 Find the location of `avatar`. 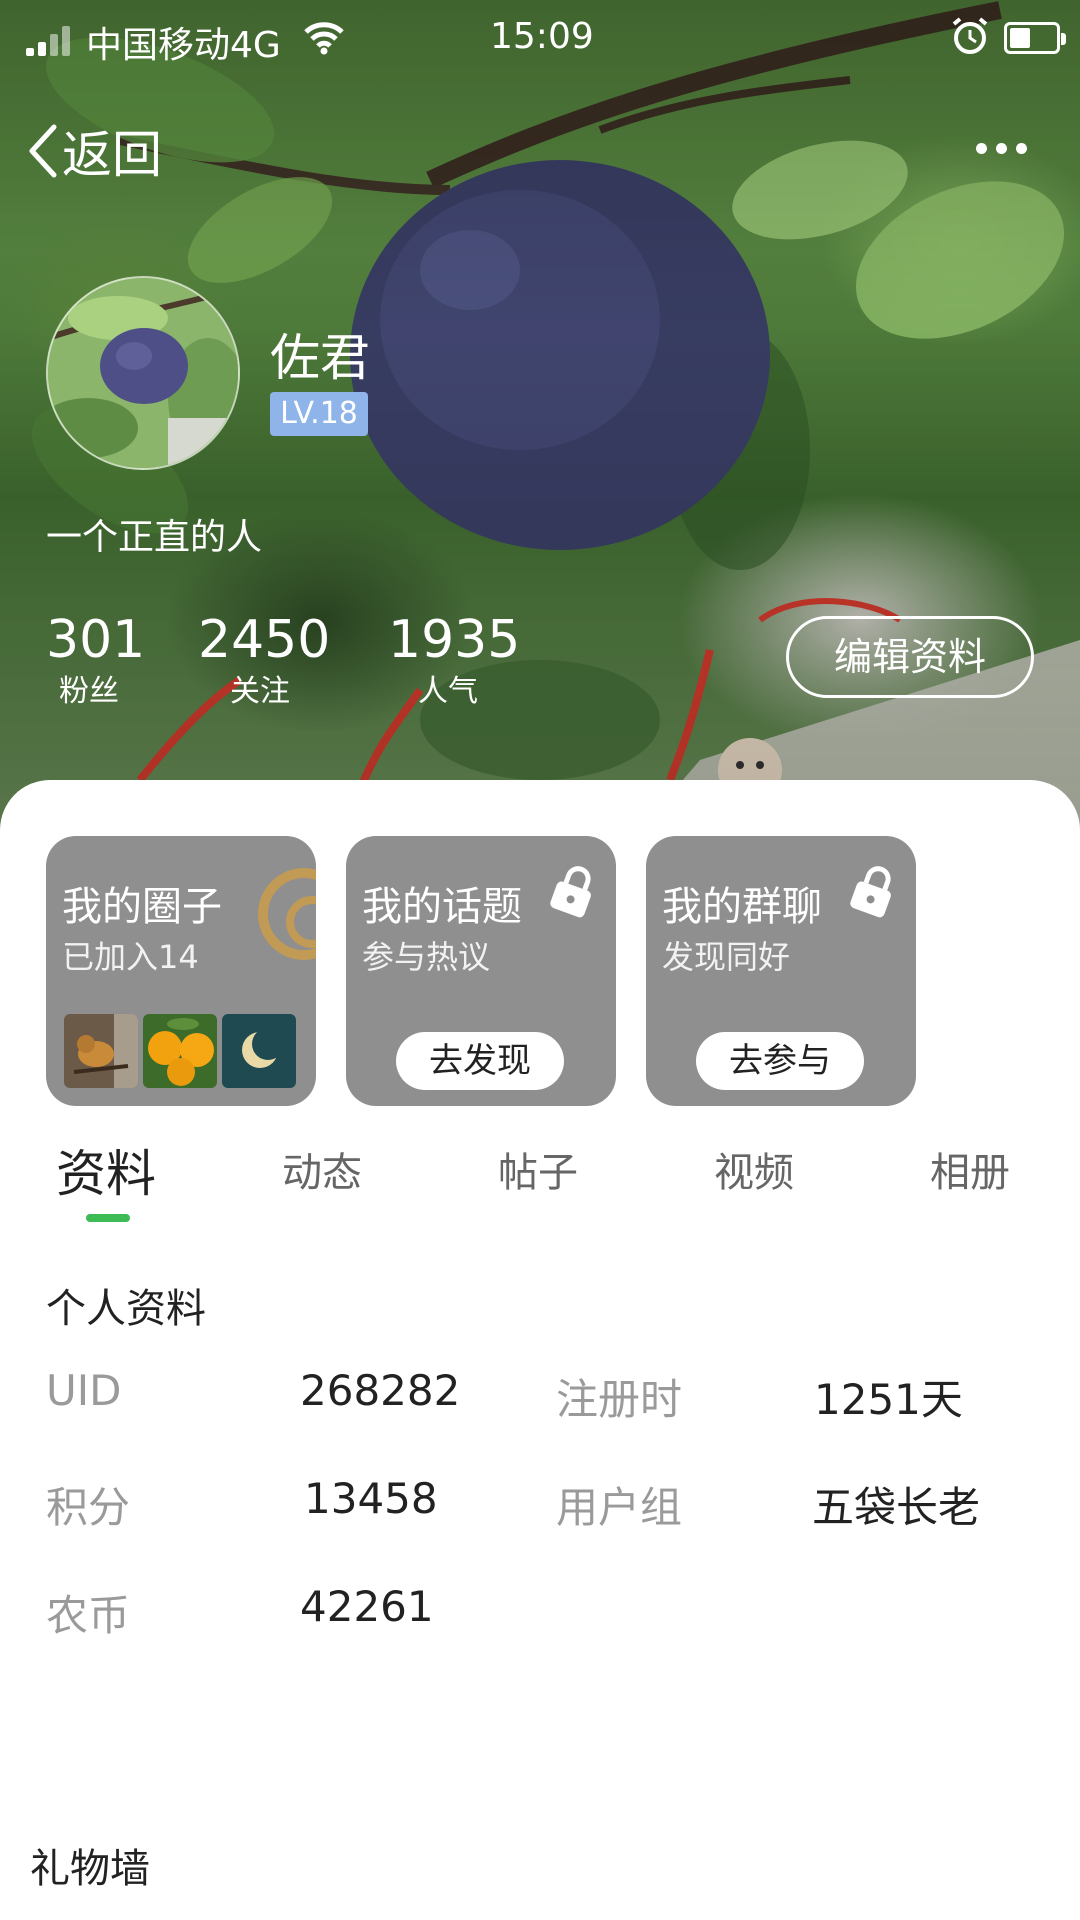

avatar is located at coordinates (143, 373).